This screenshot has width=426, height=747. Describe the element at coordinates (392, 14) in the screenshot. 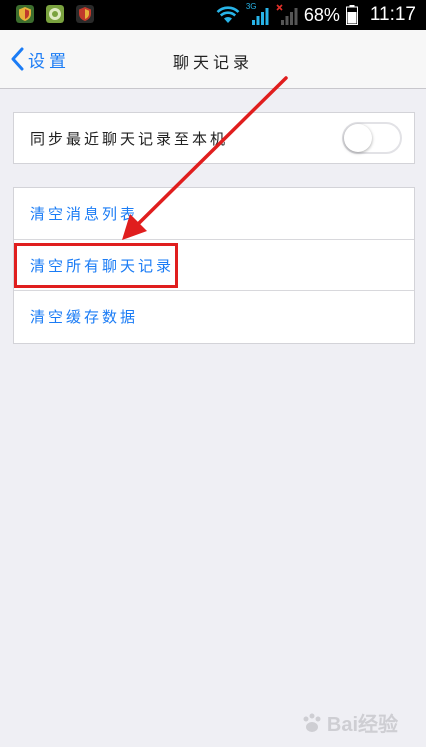

I see `clock: 11:17` at that location.